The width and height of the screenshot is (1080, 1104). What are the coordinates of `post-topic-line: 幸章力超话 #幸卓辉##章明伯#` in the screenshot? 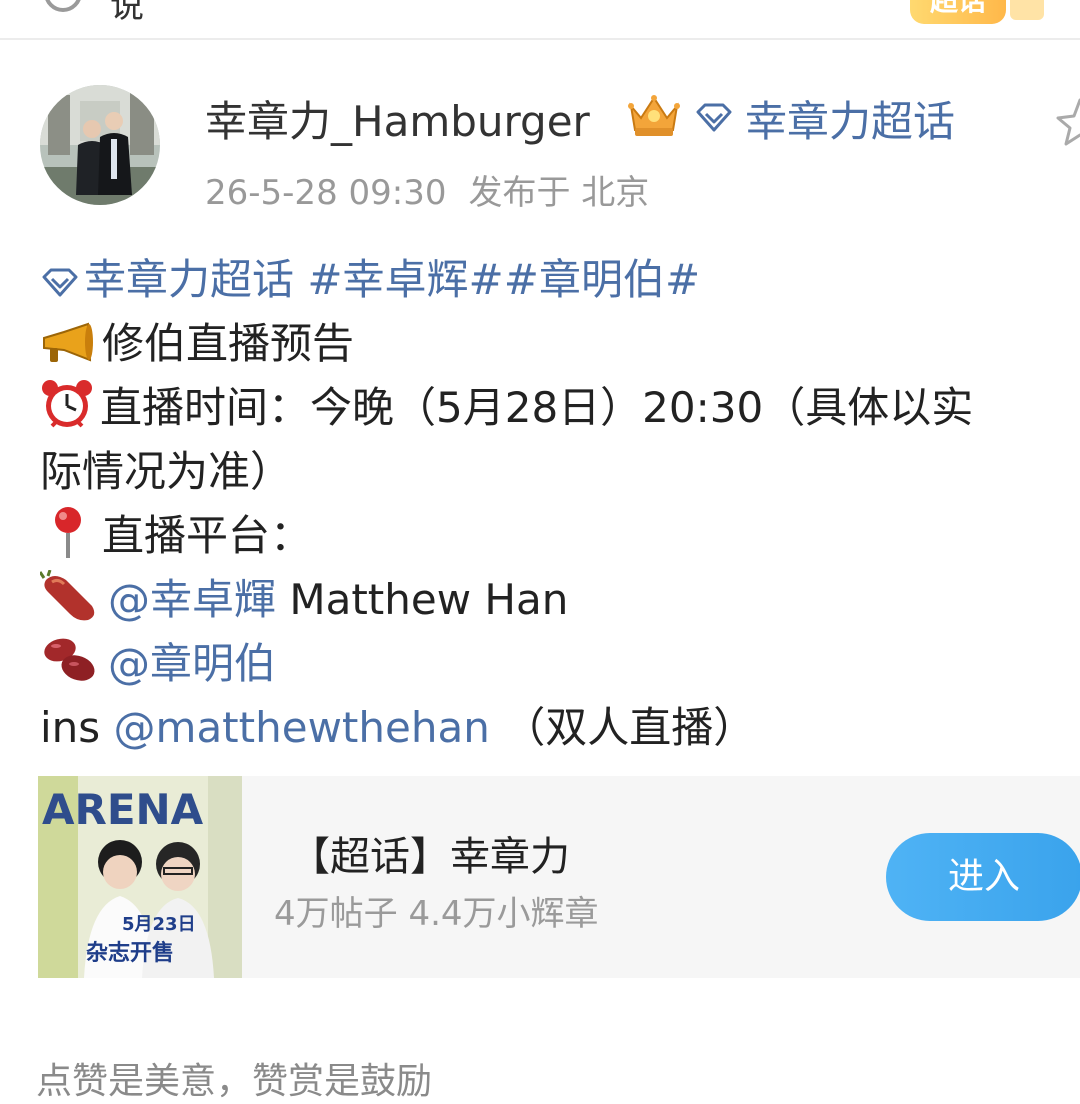 It's located at (370, 276).